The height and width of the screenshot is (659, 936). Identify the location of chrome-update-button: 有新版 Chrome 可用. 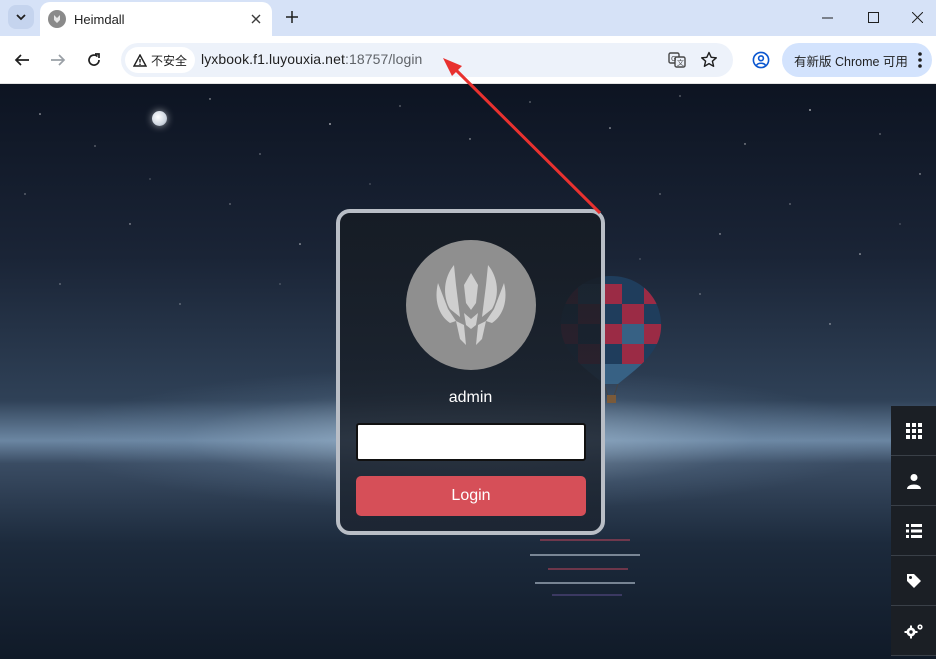
(857, 60).